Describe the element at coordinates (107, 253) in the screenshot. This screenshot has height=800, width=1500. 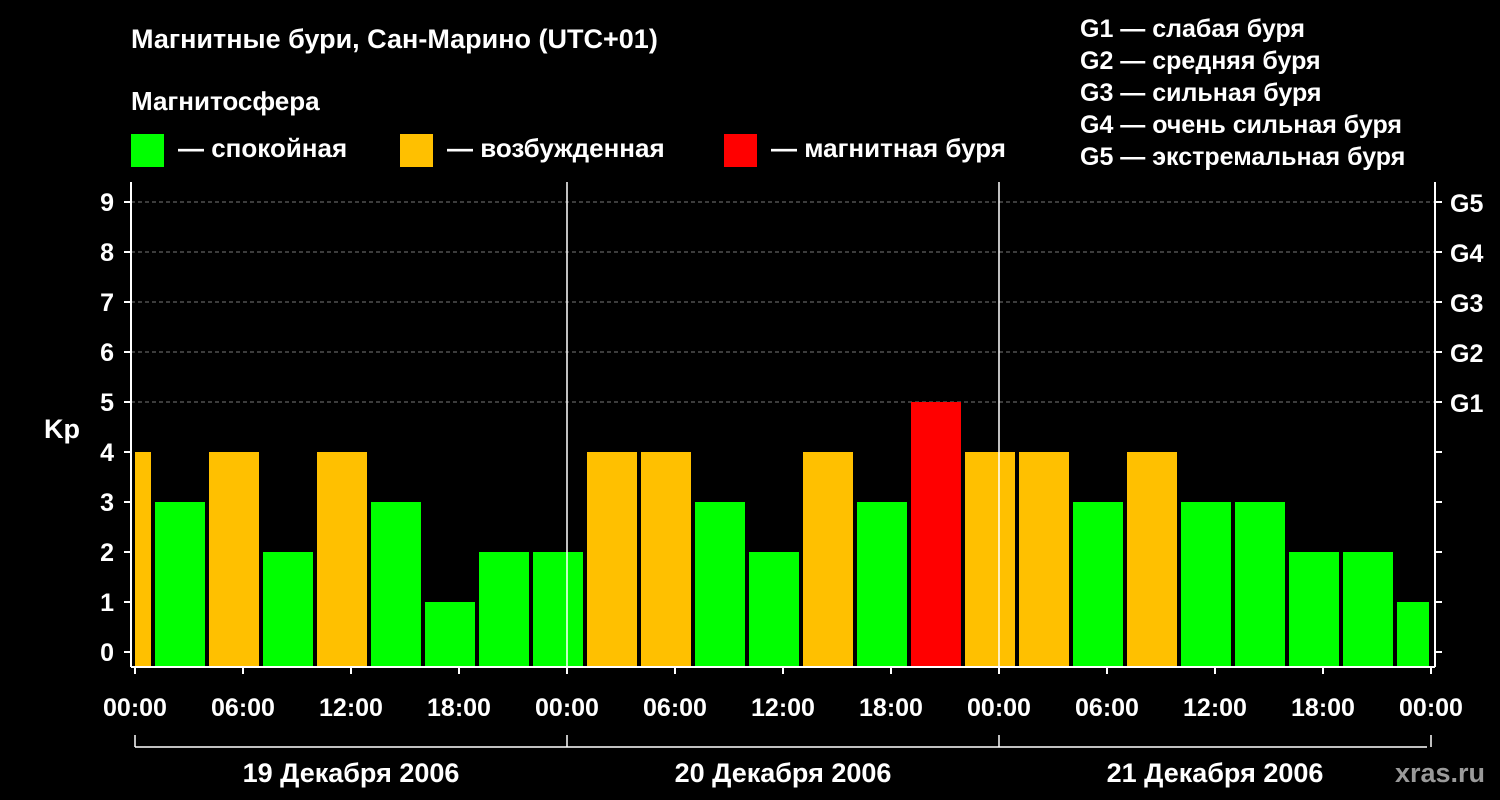
I see `y-tick-label: 8` at that location.